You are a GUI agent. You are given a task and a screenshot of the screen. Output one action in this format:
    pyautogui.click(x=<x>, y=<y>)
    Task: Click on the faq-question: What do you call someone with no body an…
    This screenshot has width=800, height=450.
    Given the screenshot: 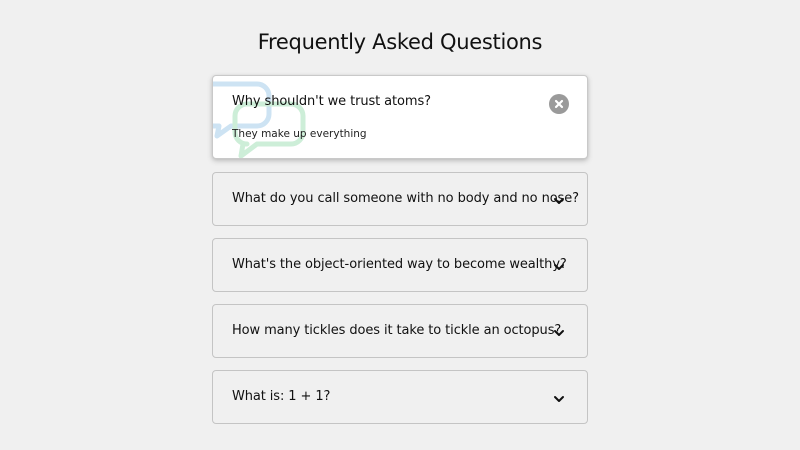 What is the action you would take?
    pyautogui.click(x=405, y=198)
    